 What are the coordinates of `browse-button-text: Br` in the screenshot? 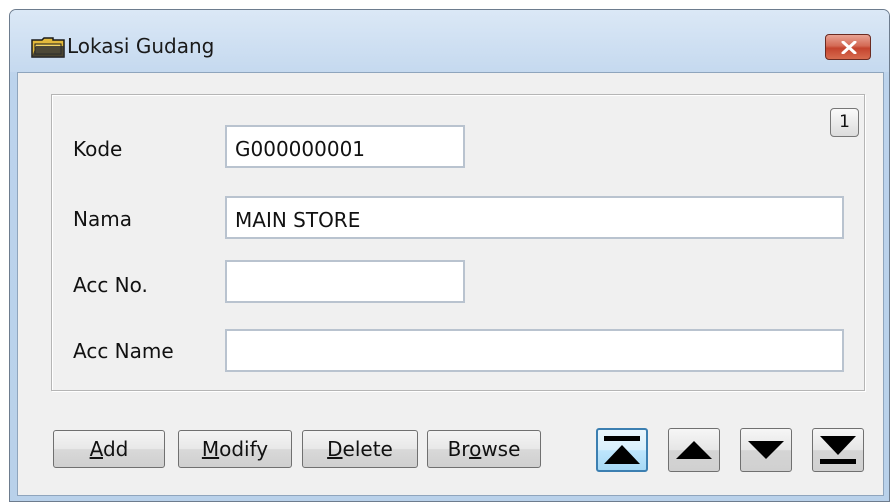 It's located at (458, 449).